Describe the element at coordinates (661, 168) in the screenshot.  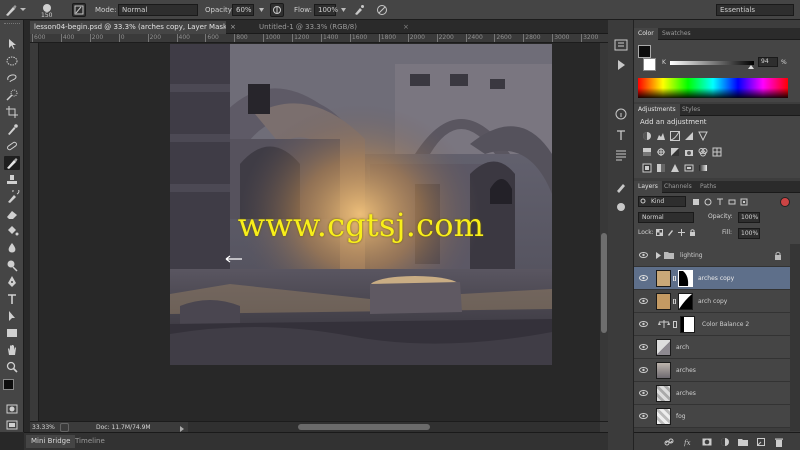
I see `posterize-icon` at that location.